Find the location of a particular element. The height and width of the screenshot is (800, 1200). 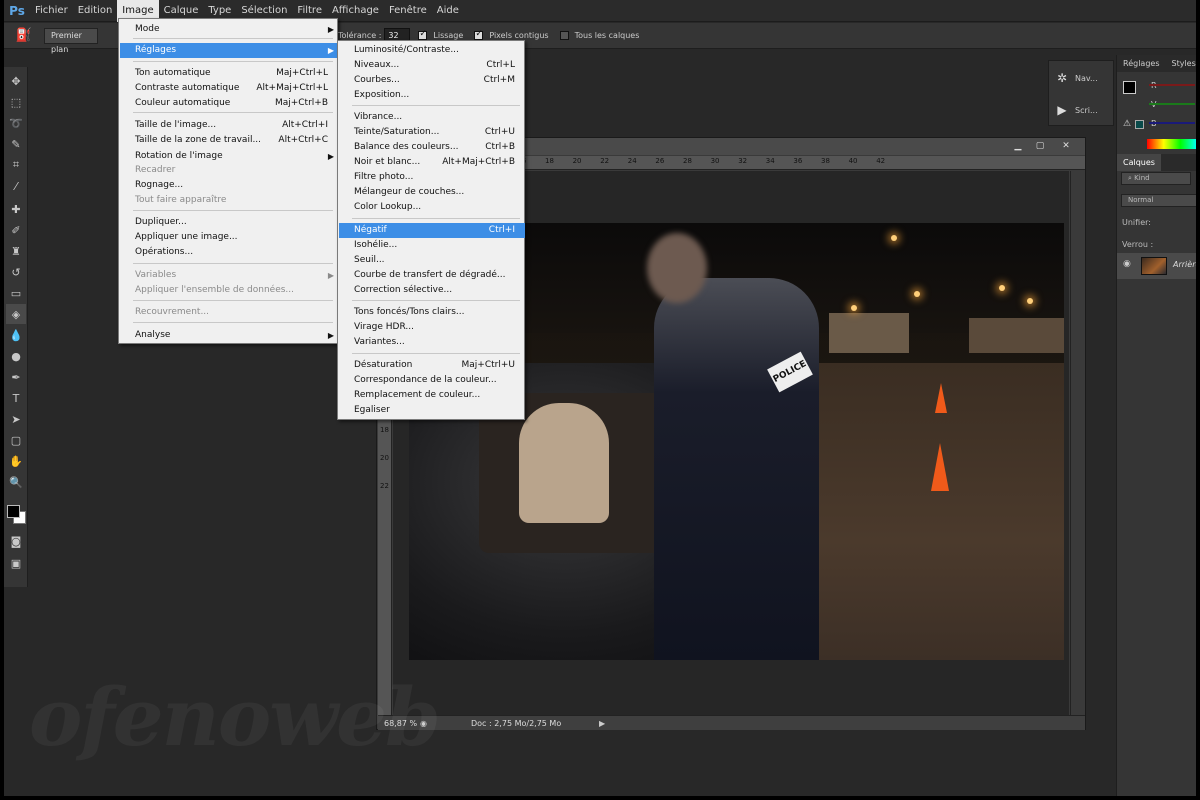

reglages-submenu-item: Désaturation Maj+Ctrl+U is located at coordinates (432, 365).